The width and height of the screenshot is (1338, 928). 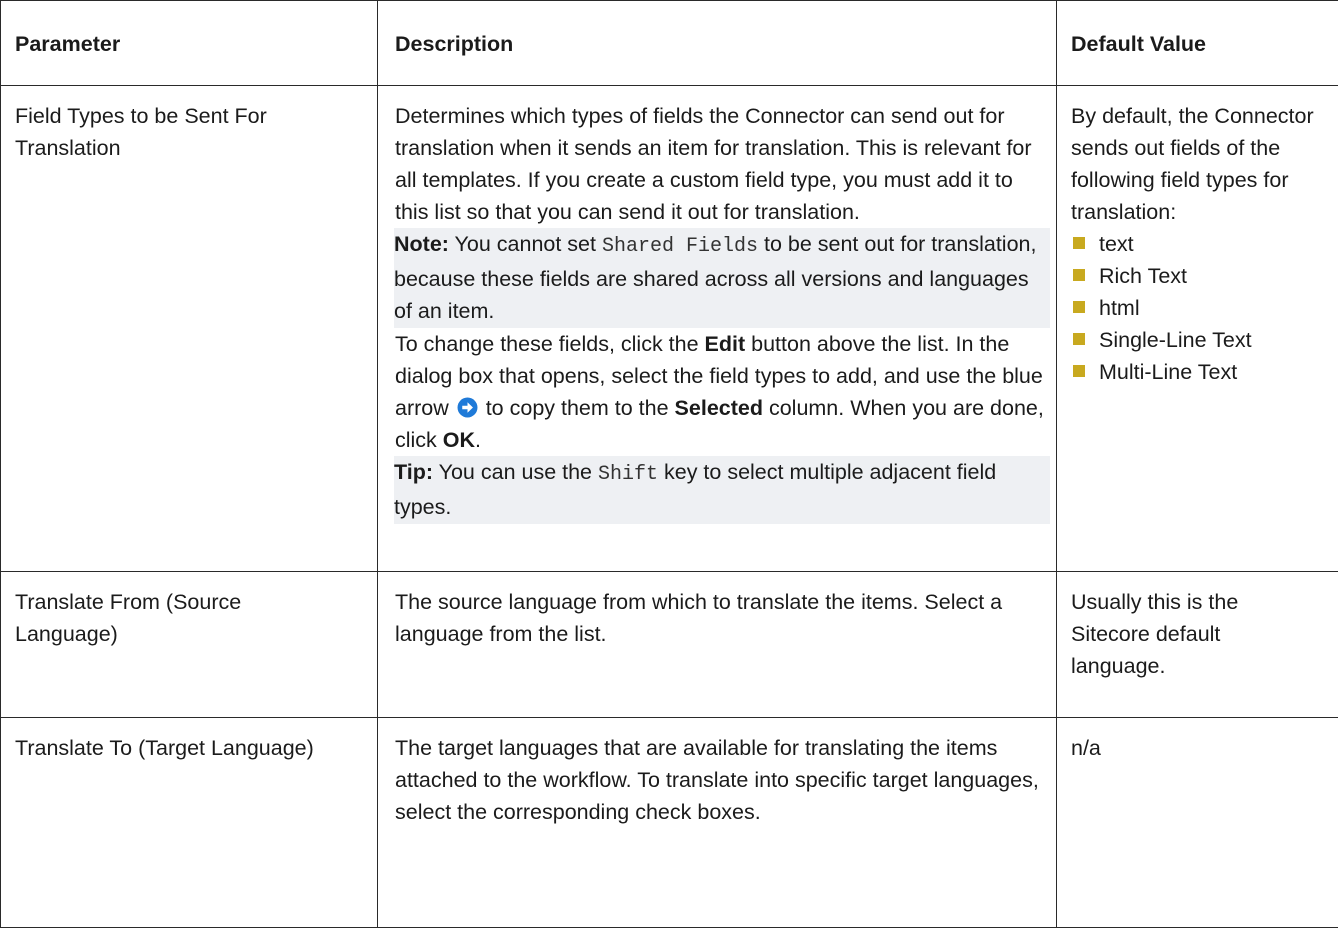 What do you see at coordinates (413, 472) in the screenshot?
I see `tip-label: Tip:` at bounding box center [413, 472].